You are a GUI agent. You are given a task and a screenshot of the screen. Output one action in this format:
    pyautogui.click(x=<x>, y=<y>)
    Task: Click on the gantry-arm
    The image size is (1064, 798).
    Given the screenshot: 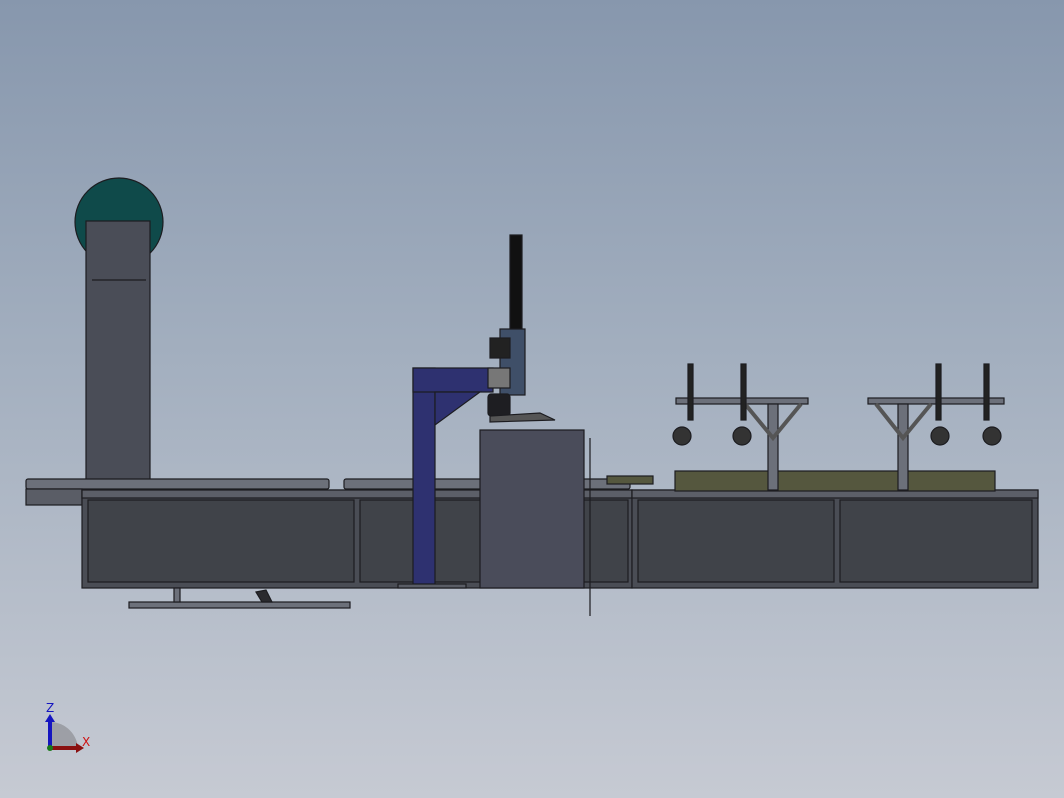 What is the action you would take?
    pyautogui.click(x=453, y=380)
    